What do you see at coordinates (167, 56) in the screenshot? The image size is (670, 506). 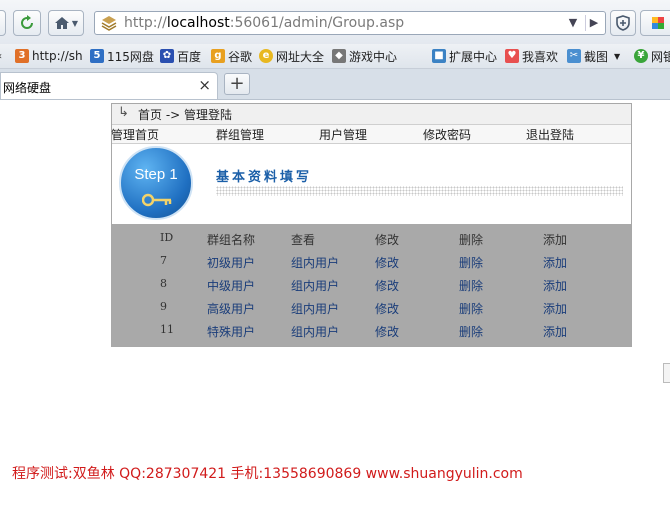 I see `paw-icon: ✿` at bounding box center [167, 56].